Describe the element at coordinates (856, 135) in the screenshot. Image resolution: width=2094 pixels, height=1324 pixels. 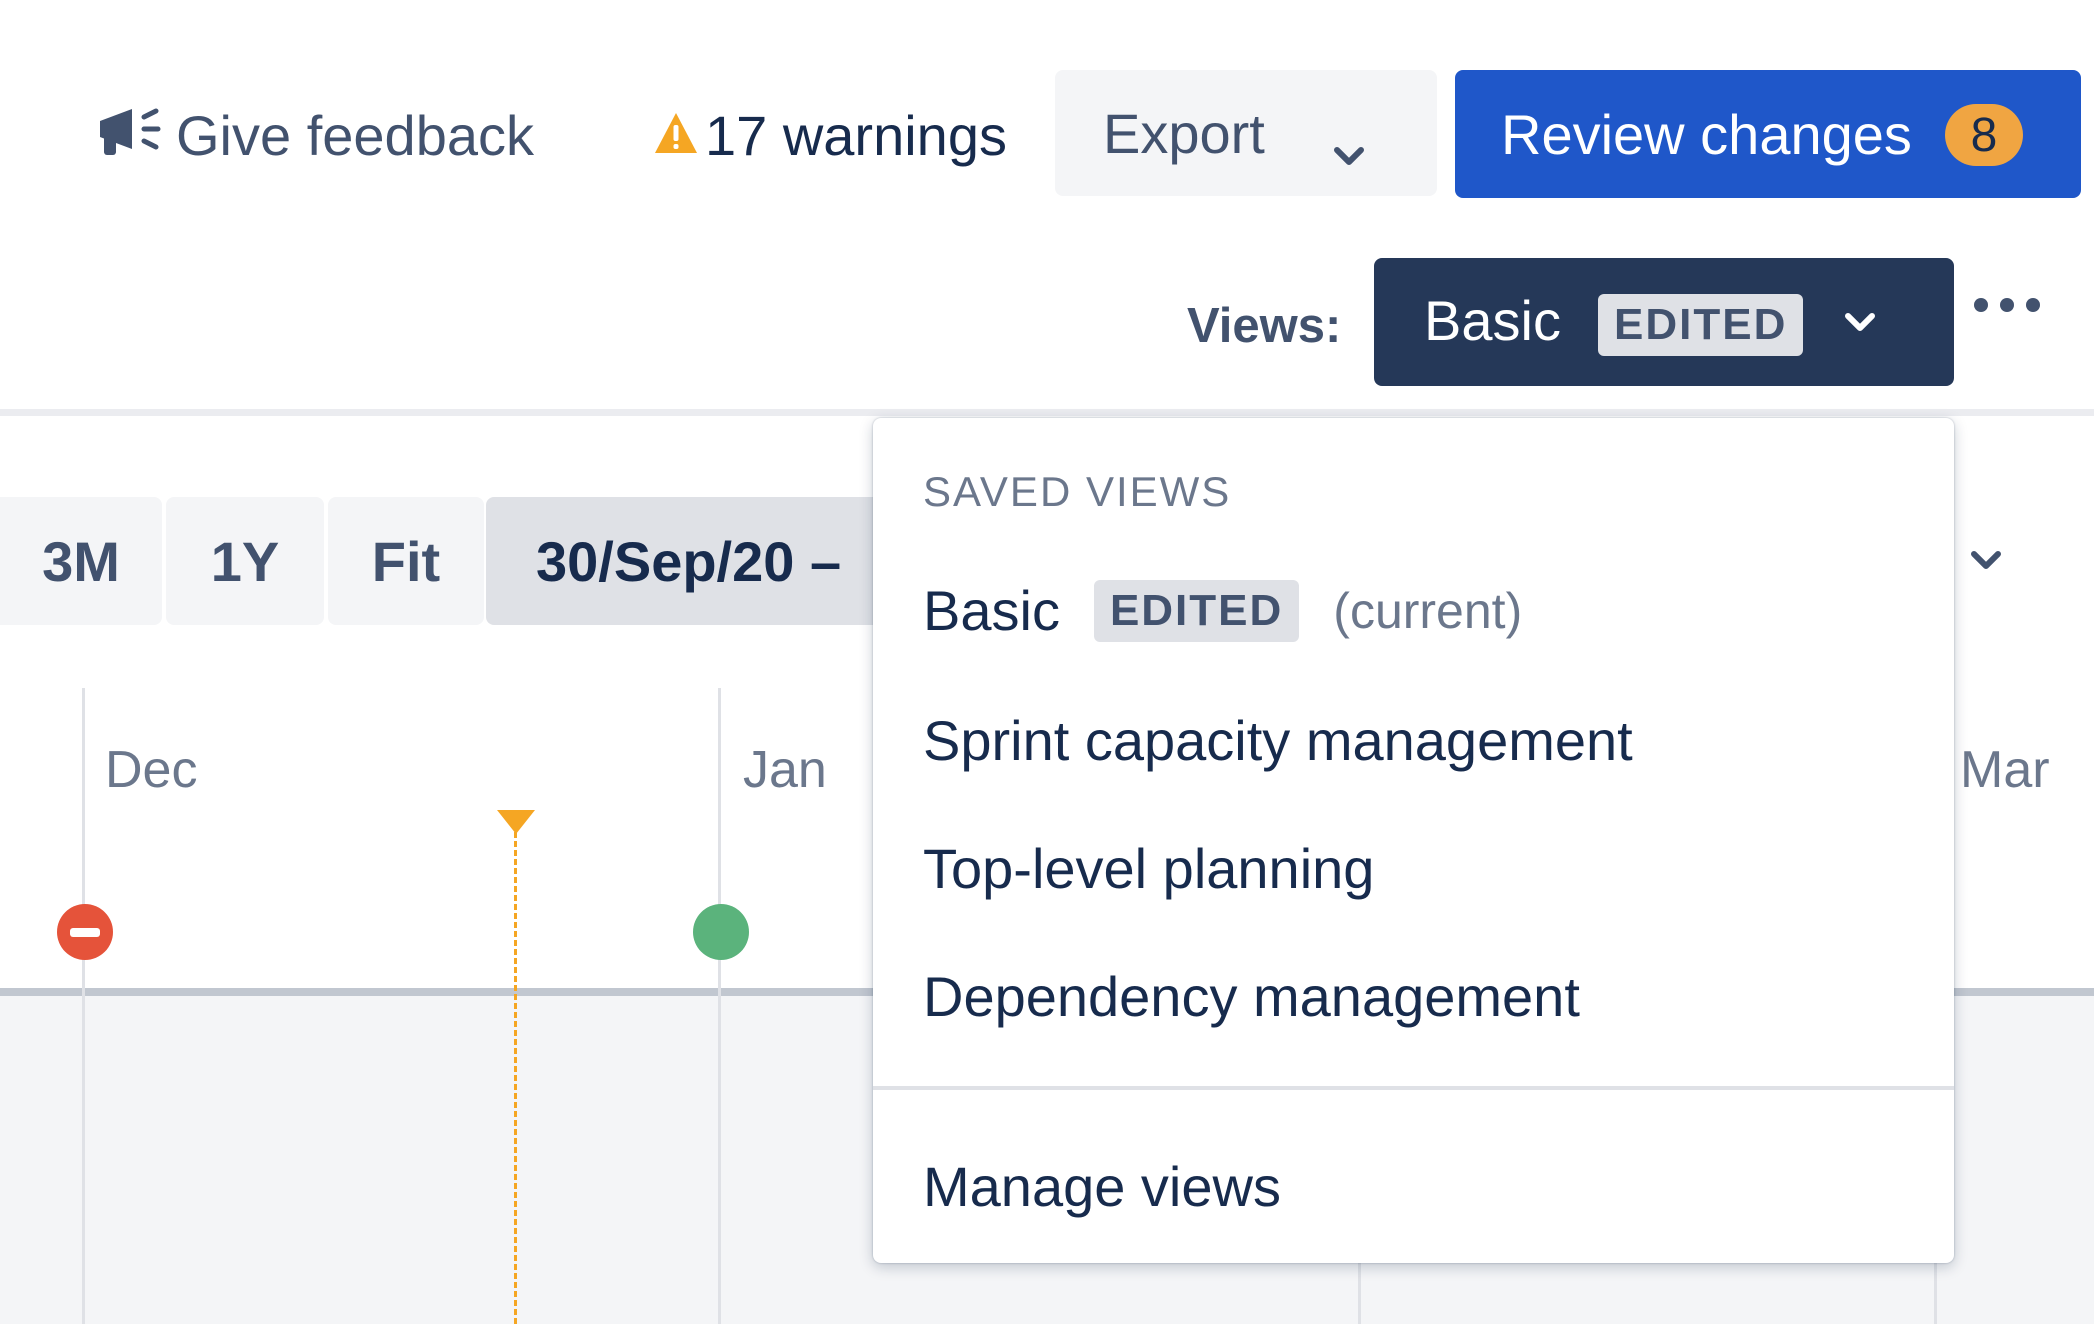
I see `warnings-label: 17 warnings` at that location.